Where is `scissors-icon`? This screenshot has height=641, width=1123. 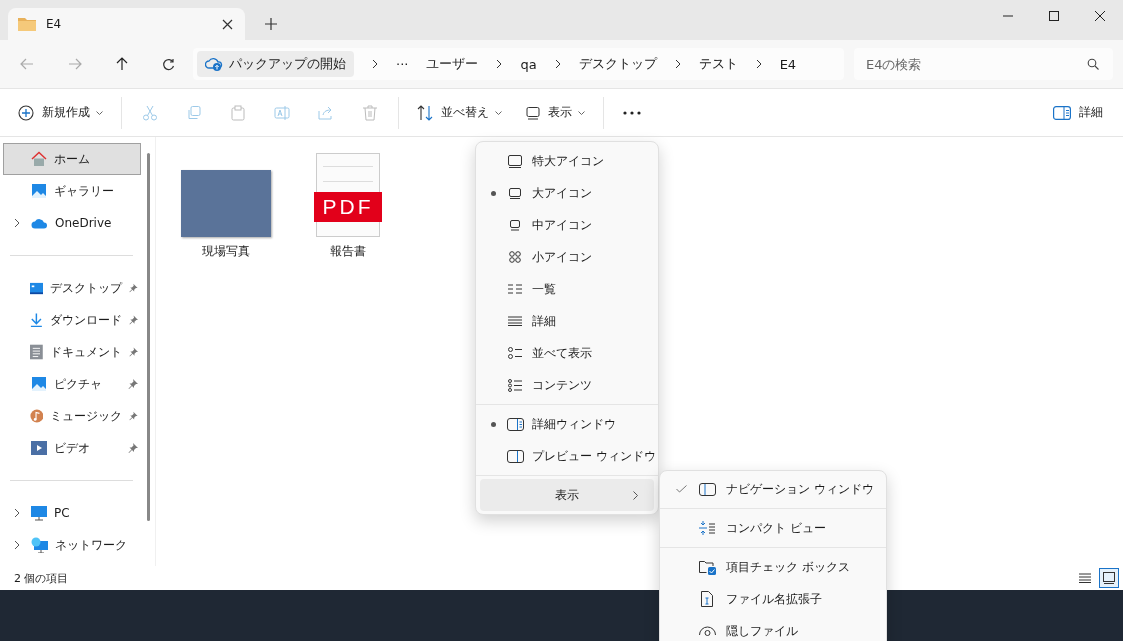
scissors-icon is located at coordinates (150, 112).